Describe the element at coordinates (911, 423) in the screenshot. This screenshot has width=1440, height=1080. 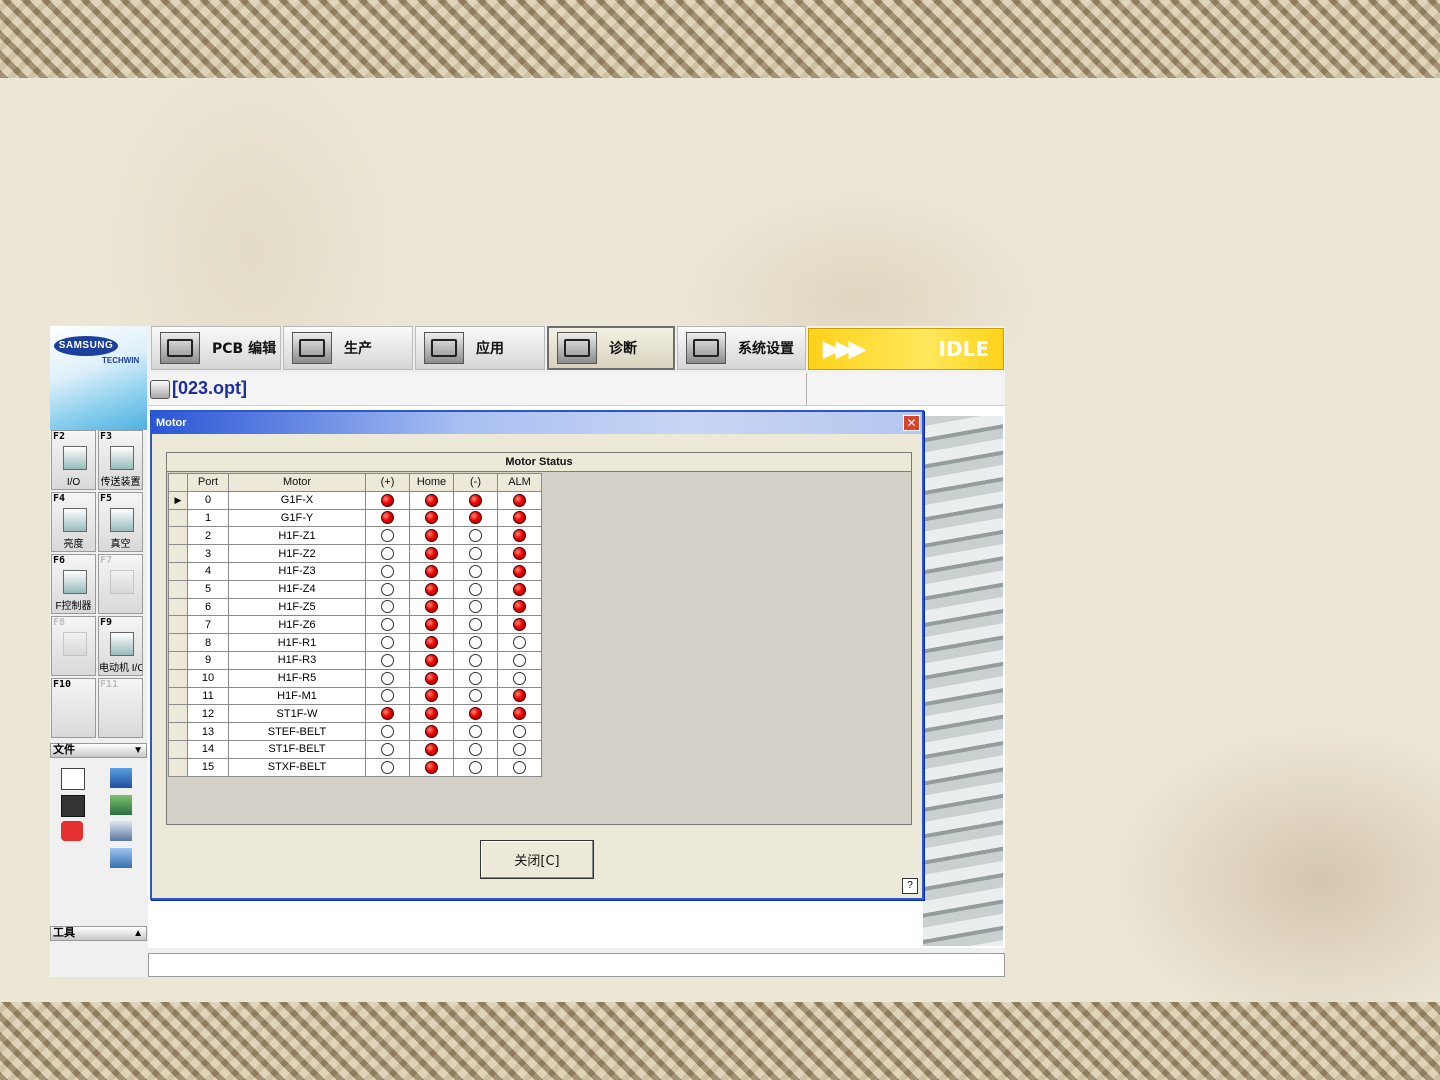
I see `close-icon: ✕` at that location.